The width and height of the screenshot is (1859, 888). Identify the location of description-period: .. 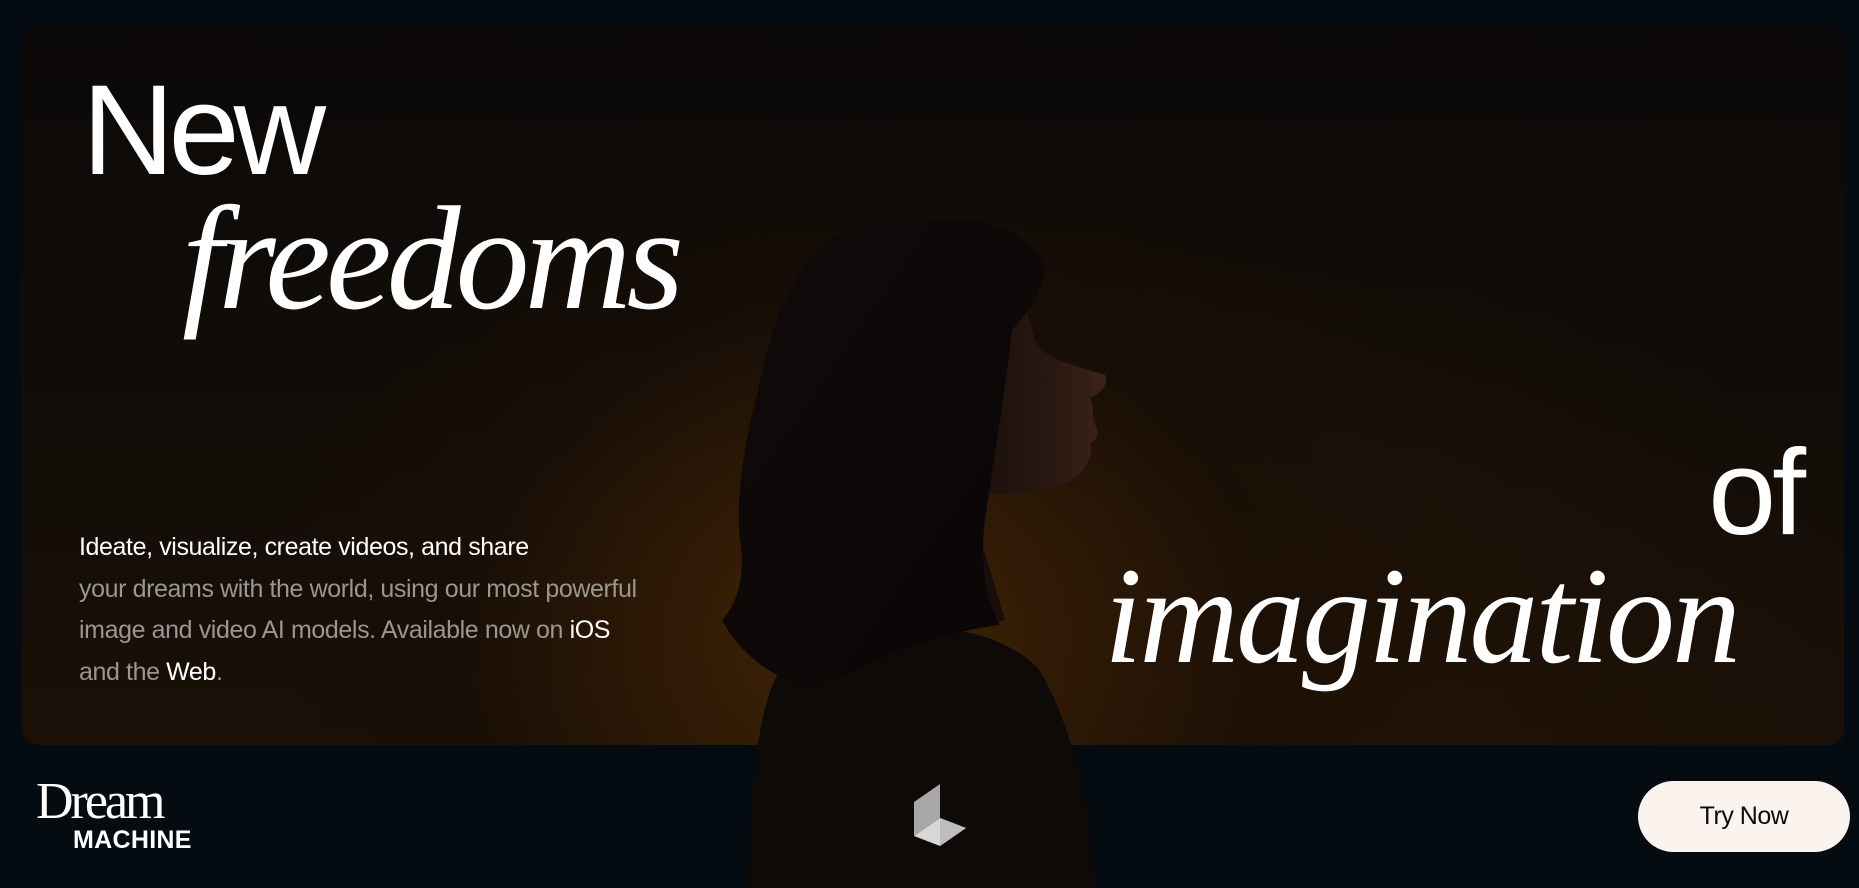
(219, 671).